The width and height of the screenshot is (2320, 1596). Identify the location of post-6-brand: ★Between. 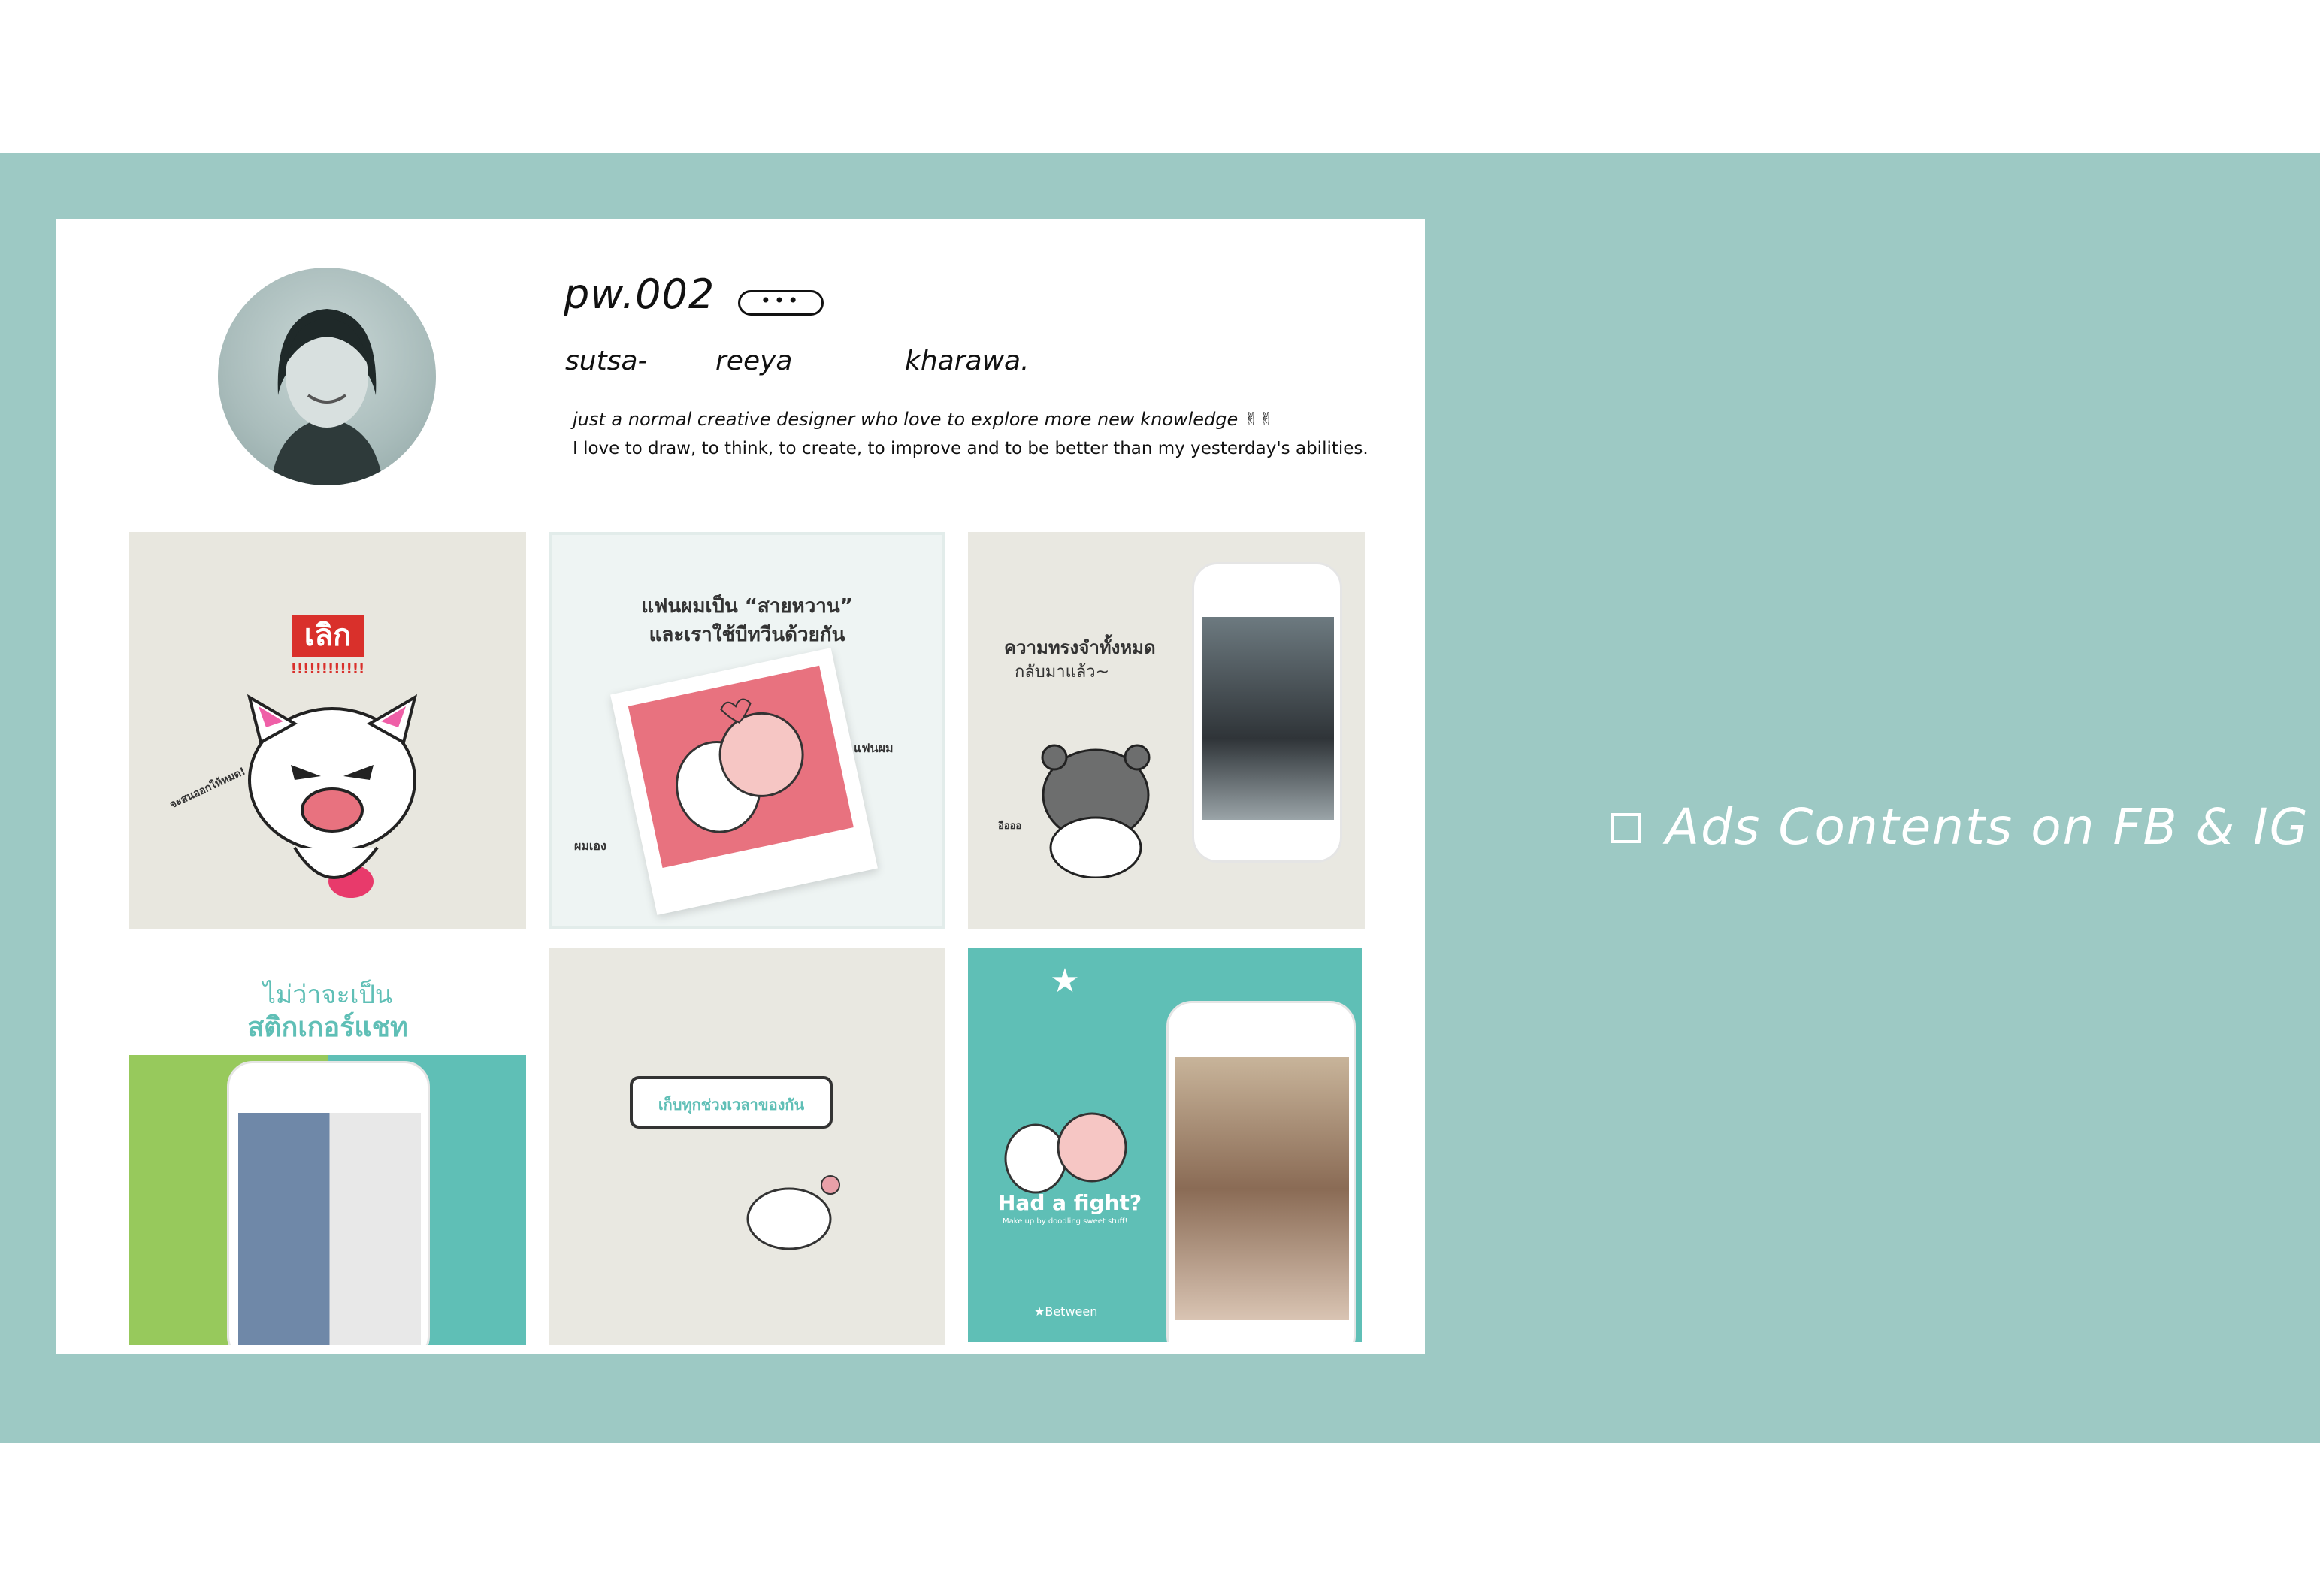
(1066, 1311).